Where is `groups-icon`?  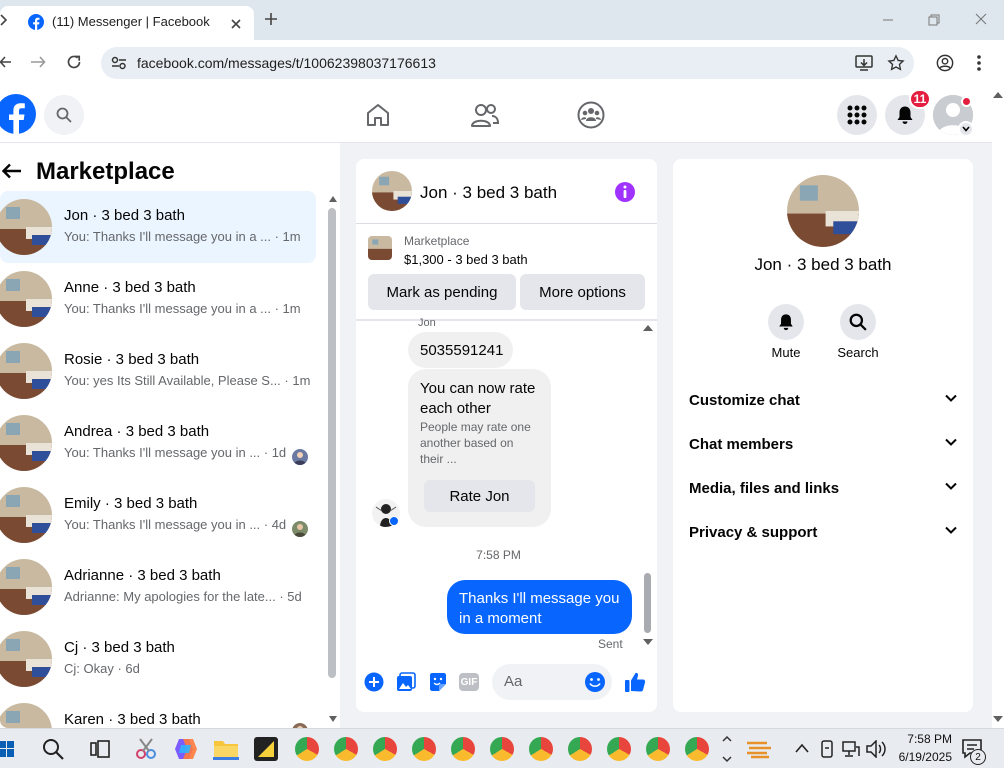 groups-icon is located at coordinates (591, 115).